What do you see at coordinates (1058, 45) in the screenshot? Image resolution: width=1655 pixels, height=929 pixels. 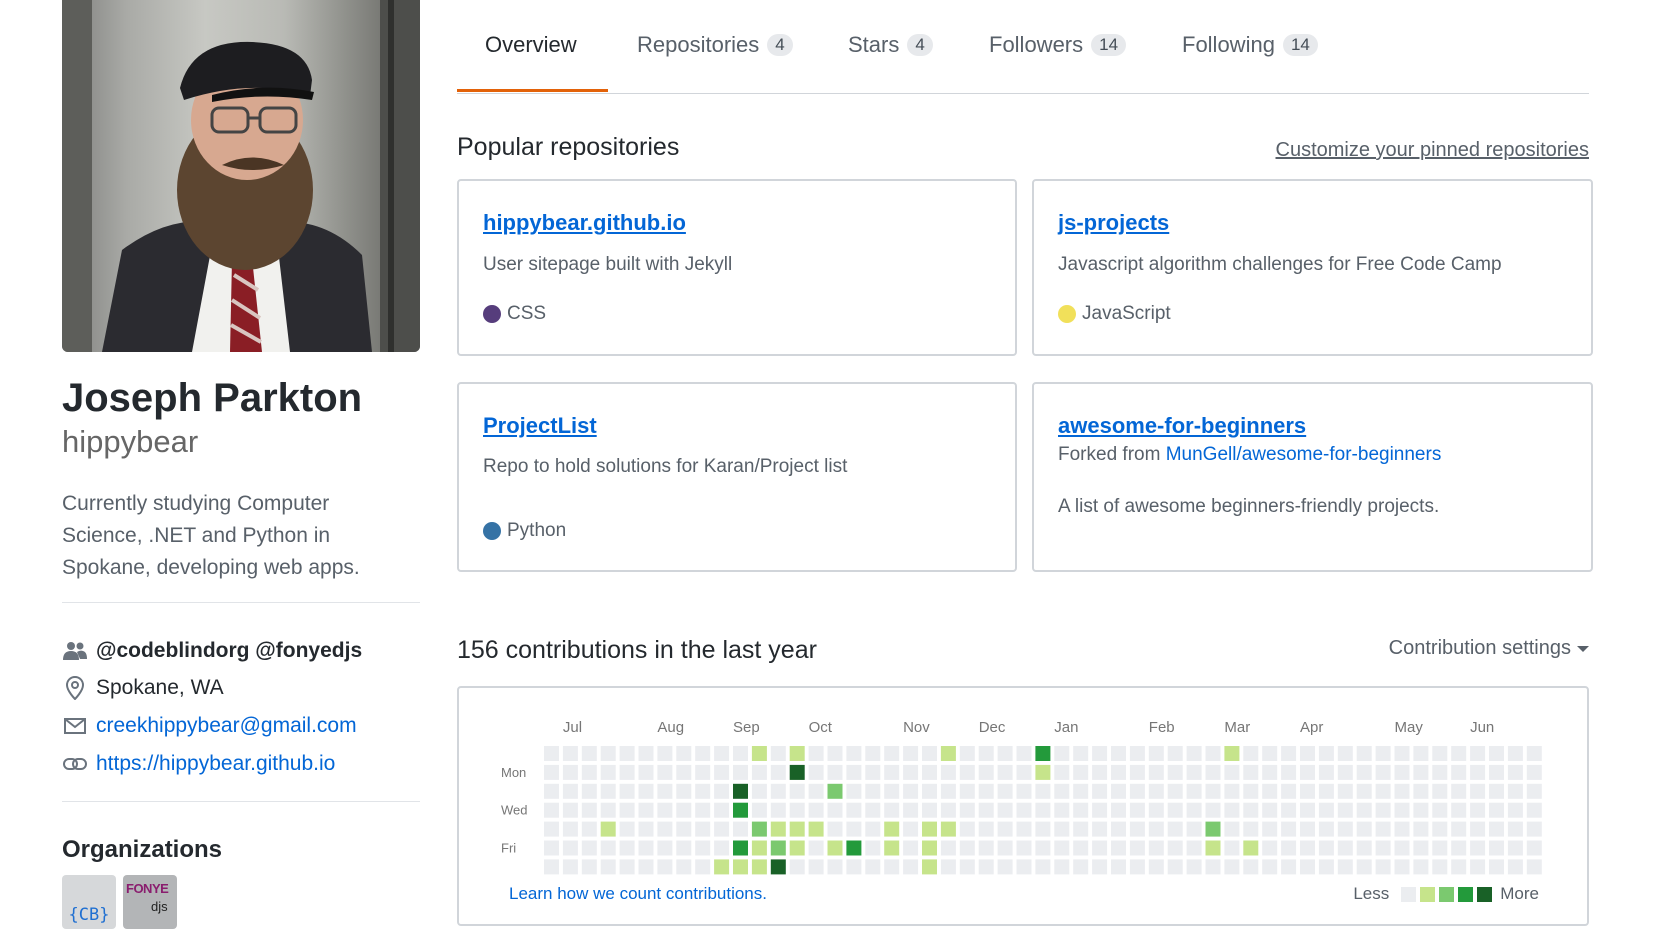 I see `tab-followers: Followers 14` at bounding box center [1058, 45].